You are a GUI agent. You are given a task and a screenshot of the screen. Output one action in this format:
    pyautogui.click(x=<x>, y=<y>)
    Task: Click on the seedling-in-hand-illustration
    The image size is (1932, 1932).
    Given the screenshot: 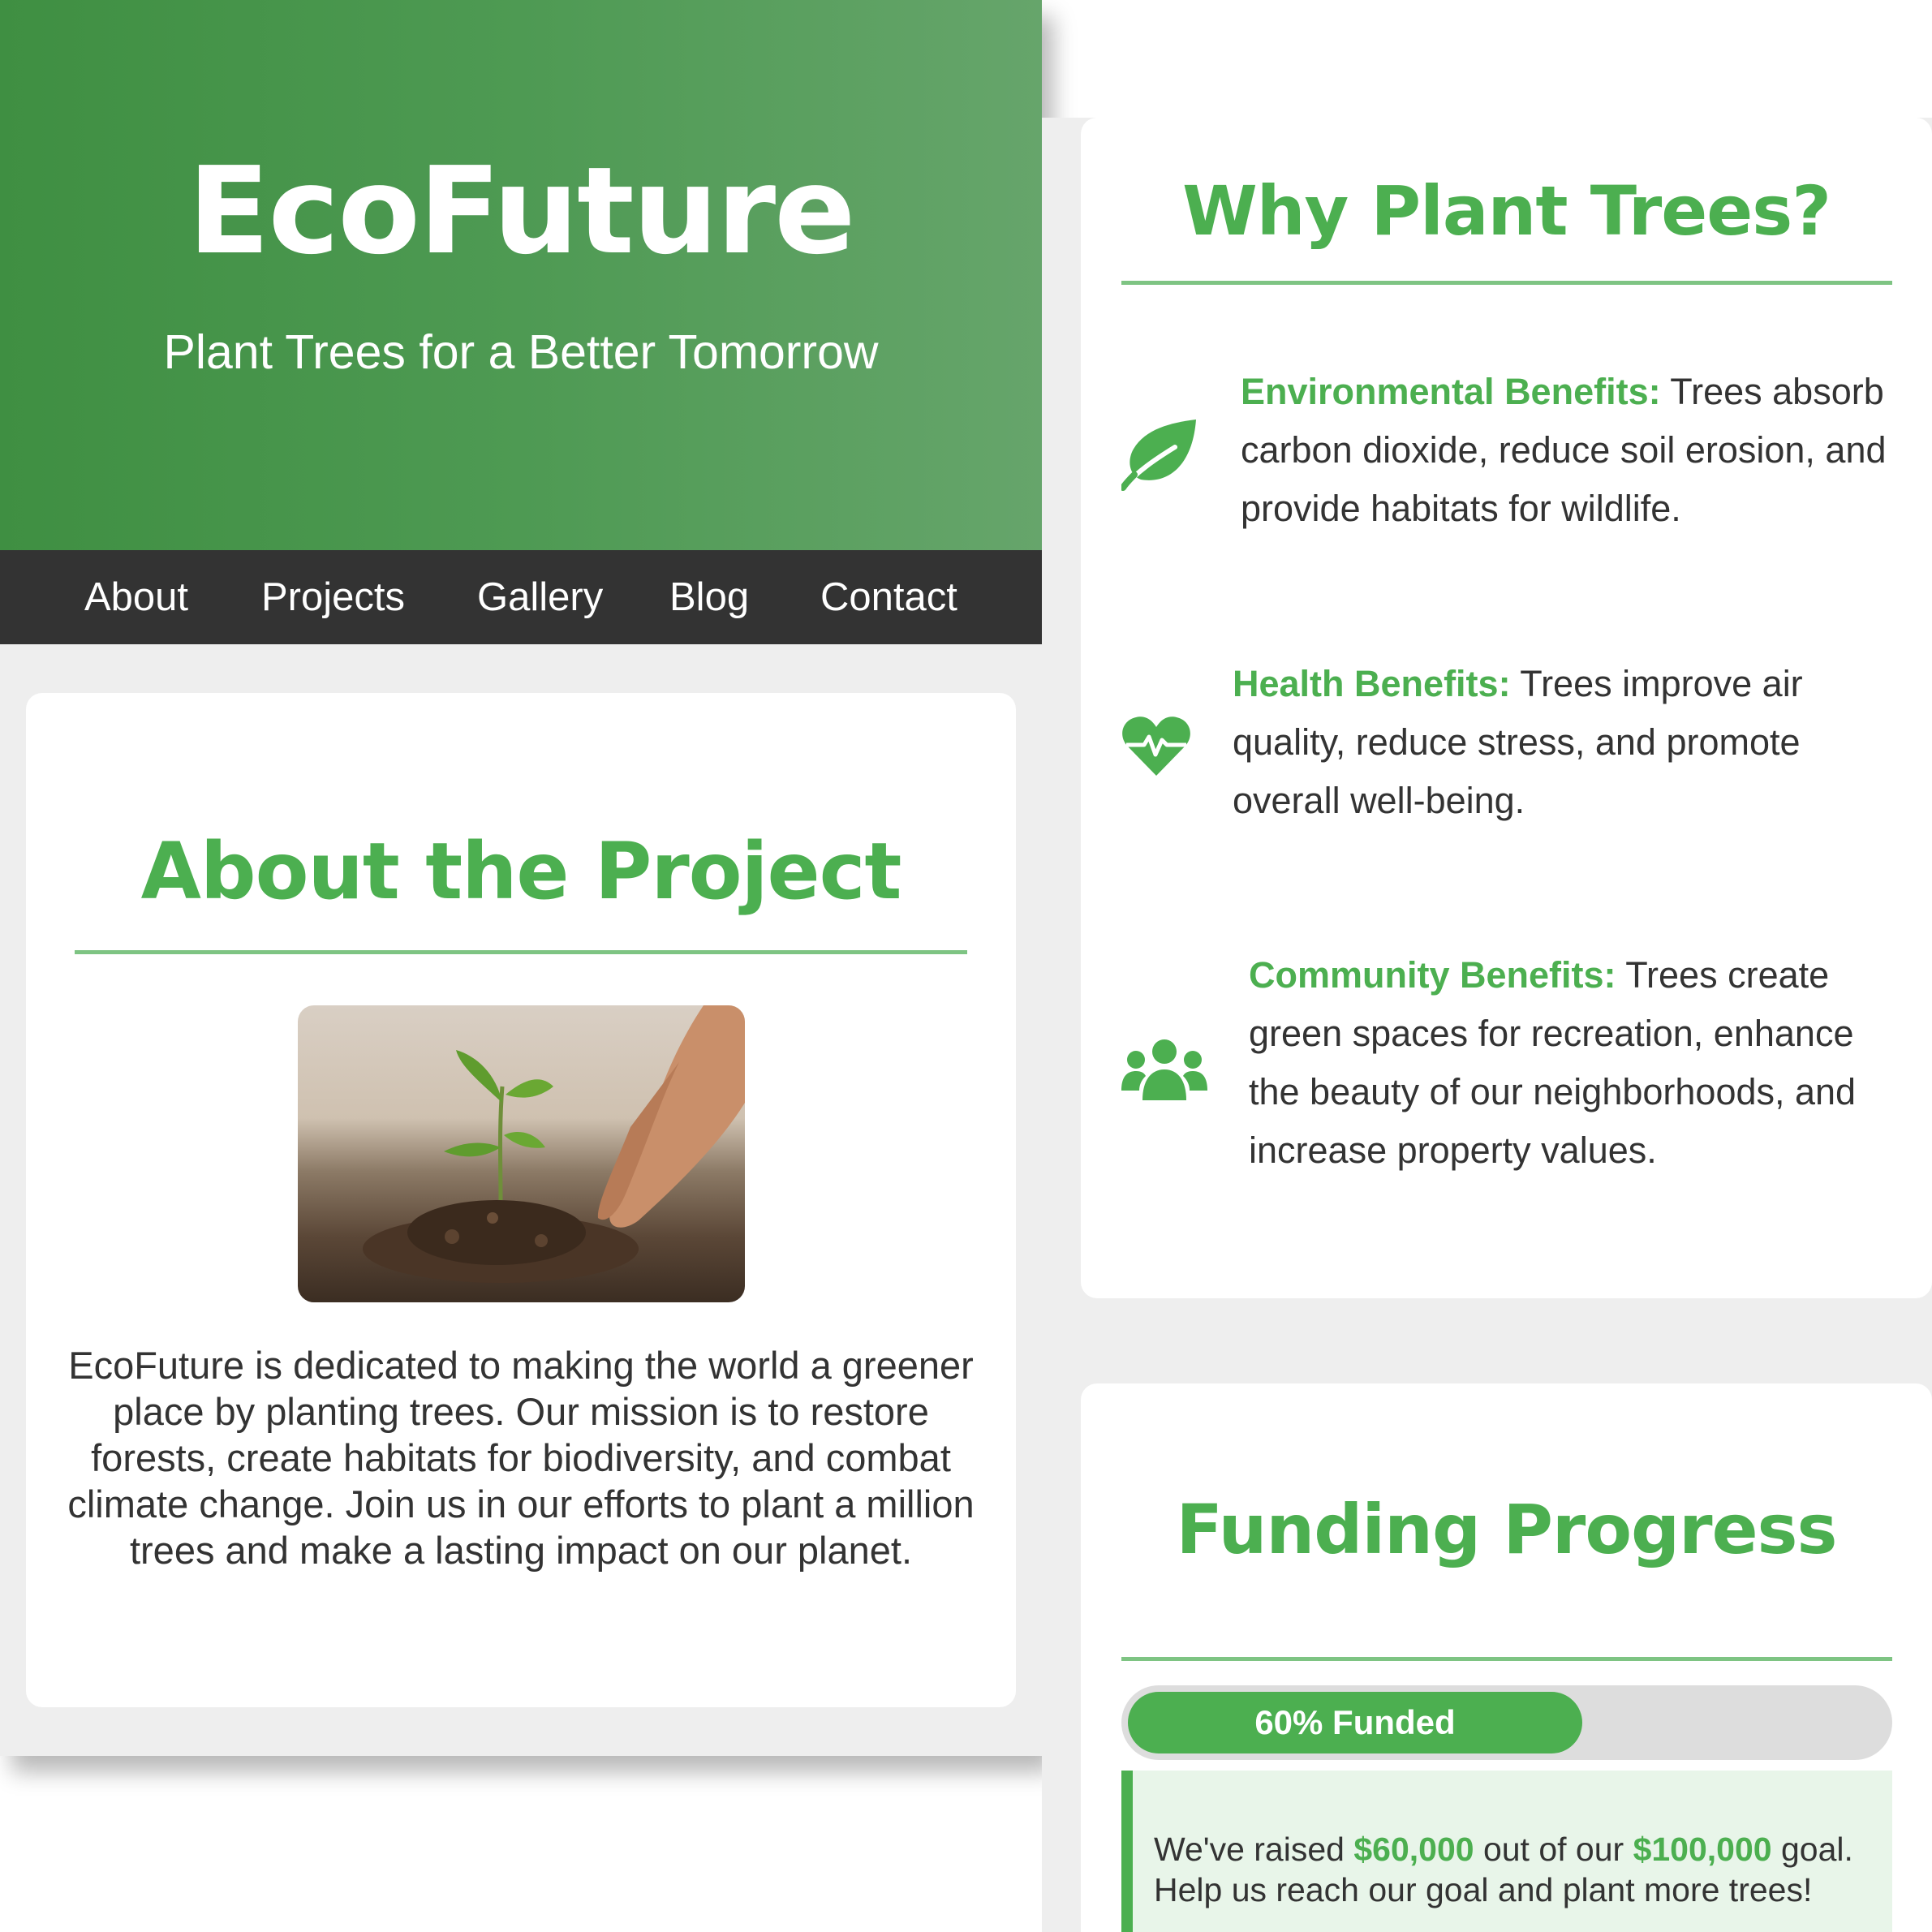 What is the action you would take?
    pyautogui.click(x=554, y=1144)
    